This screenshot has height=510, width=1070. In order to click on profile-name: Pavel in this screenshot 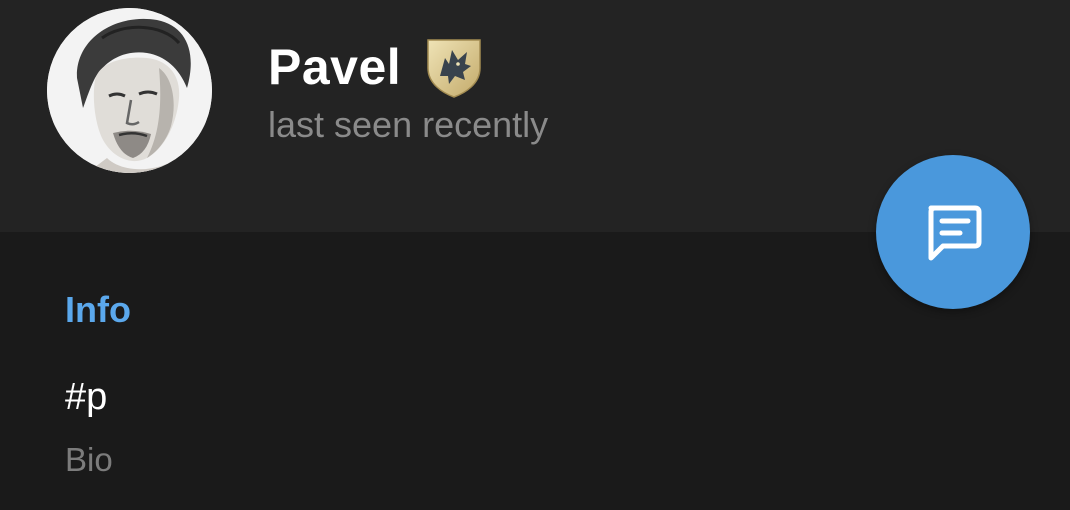, I will do `click(335, 67)`.